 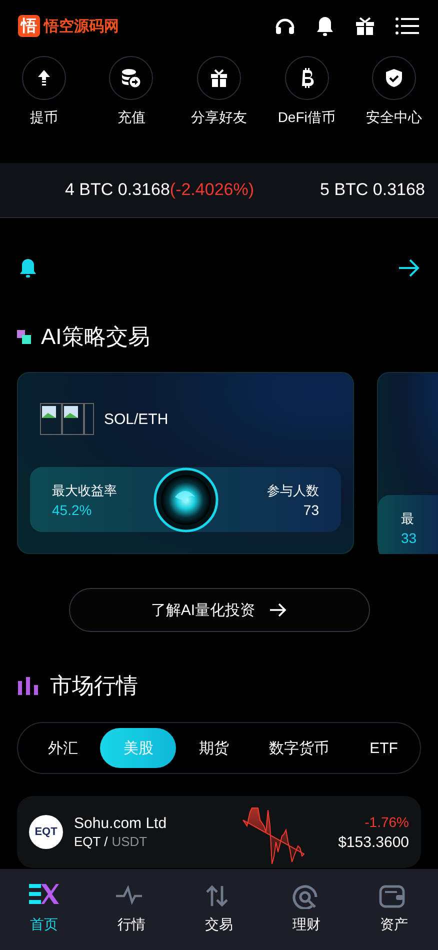 What do you see at coordinates (394, 909) in the screenshot?
I see `nav-tab: 资产` at bounding box center [394, 909].